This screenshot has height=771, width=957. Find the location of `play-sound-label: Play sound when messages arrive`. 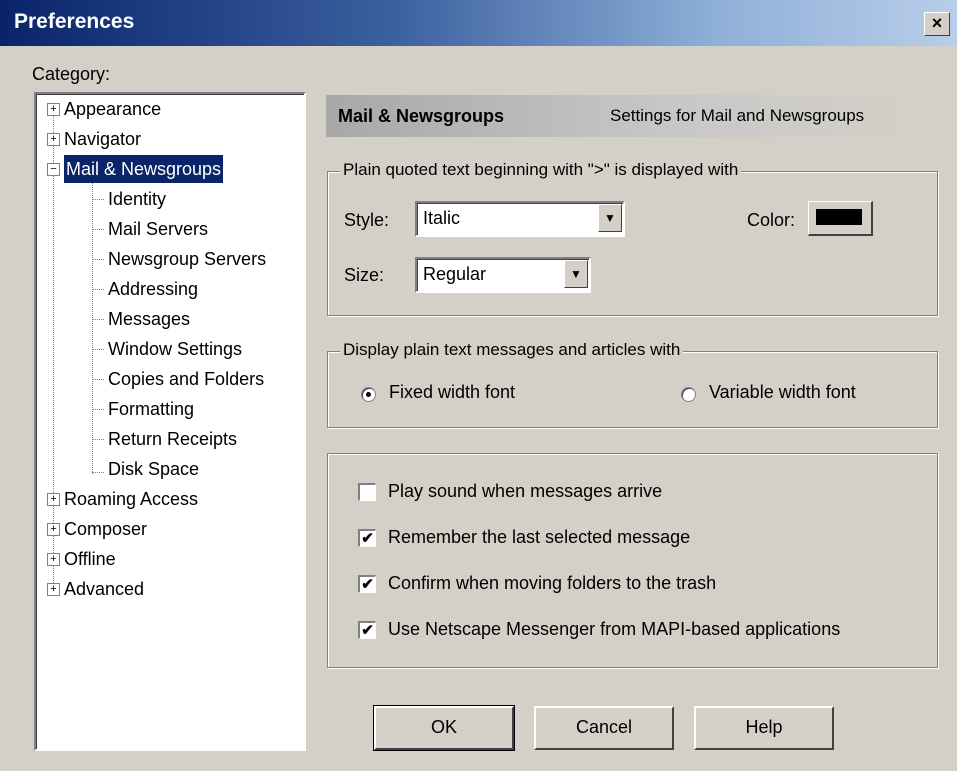

play-sound-label: Play sound when messages arrive is located at coordinates (525, 491).